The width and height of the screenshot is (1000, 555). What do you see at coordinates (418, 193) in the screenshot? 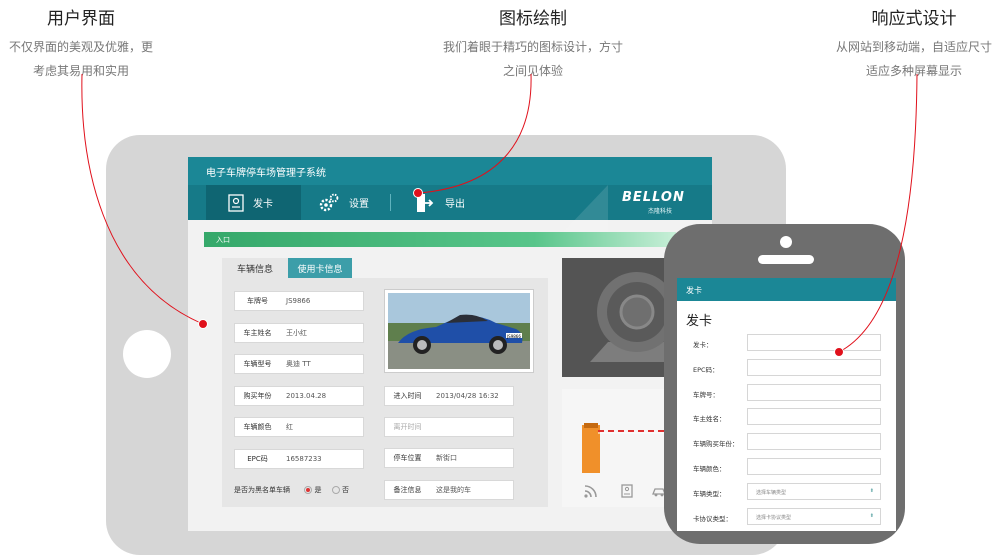
I see `pointer-dot-icons` at bounding box center [418, 193].